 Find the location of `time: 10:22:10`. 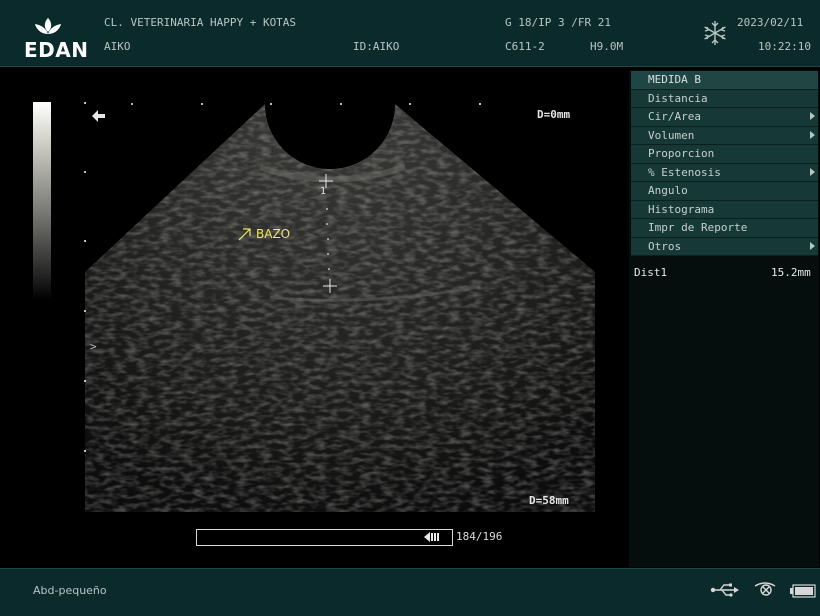

time: 10:22:10 is located at coordinates (784, 46).